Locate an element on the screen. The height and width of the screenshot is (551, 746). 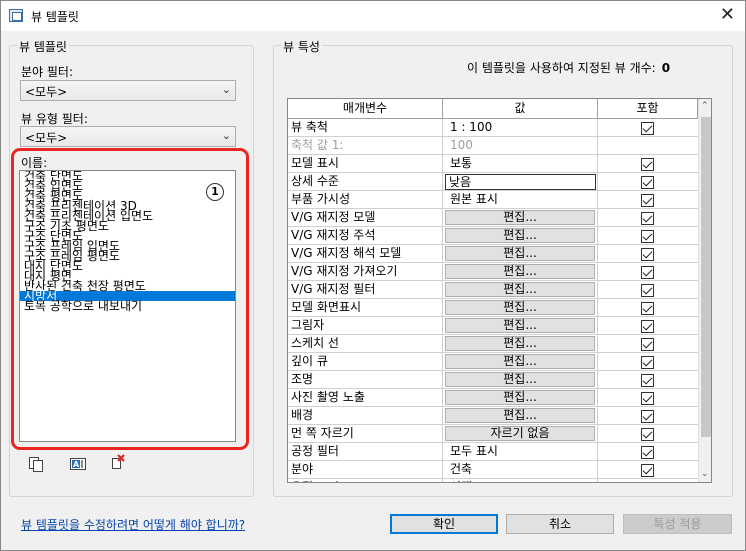
title-bar: 뷰 템플릿 ✕ is located at coordinates (373, 16).